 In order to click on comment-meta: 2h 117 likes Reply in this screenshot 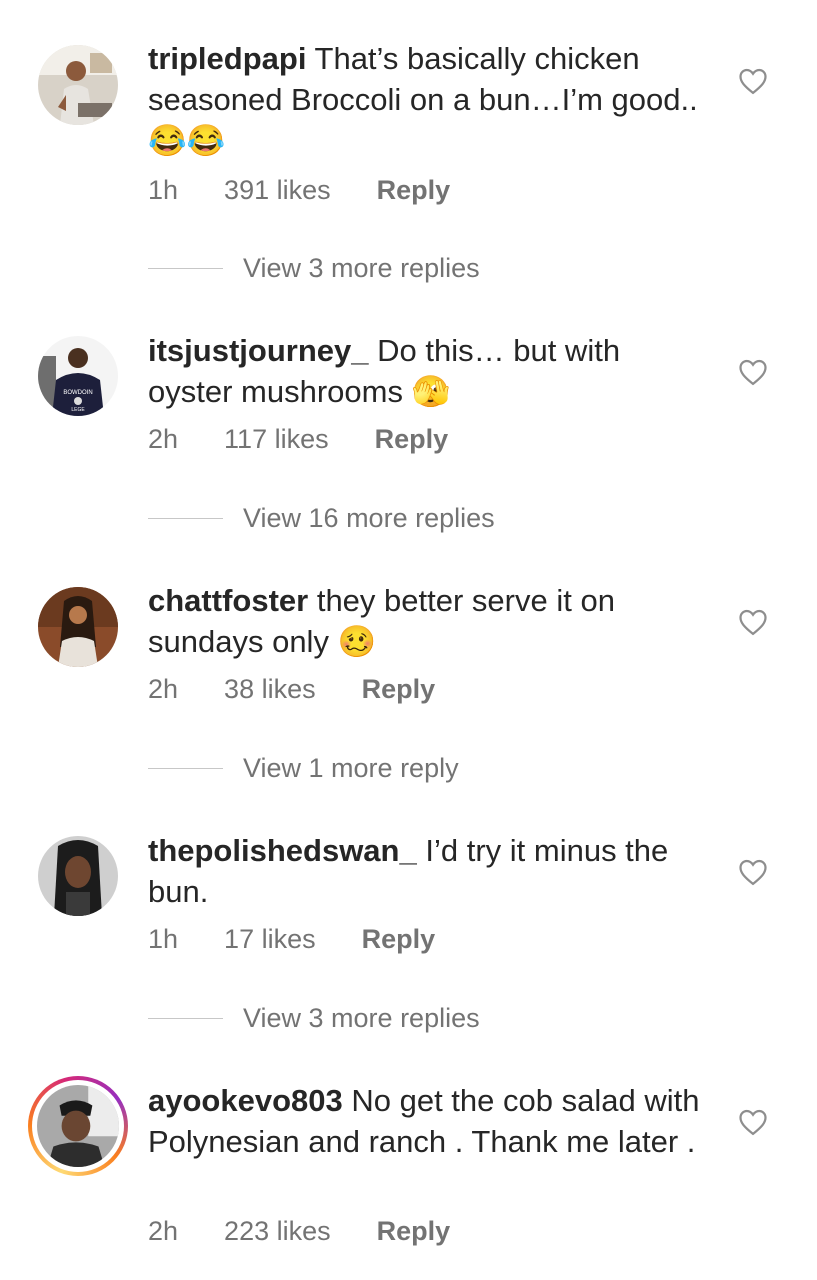, I will do `click(321, 439)`.